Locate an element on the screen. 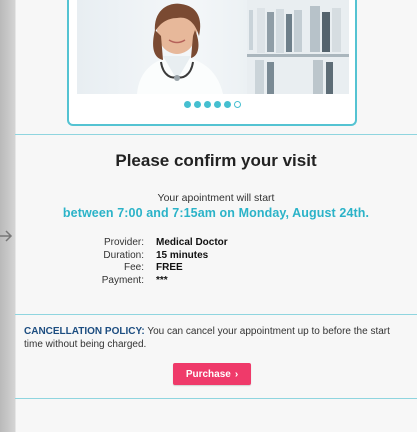  page-title: Please confirm your visit is located at coordinates (216, 160).